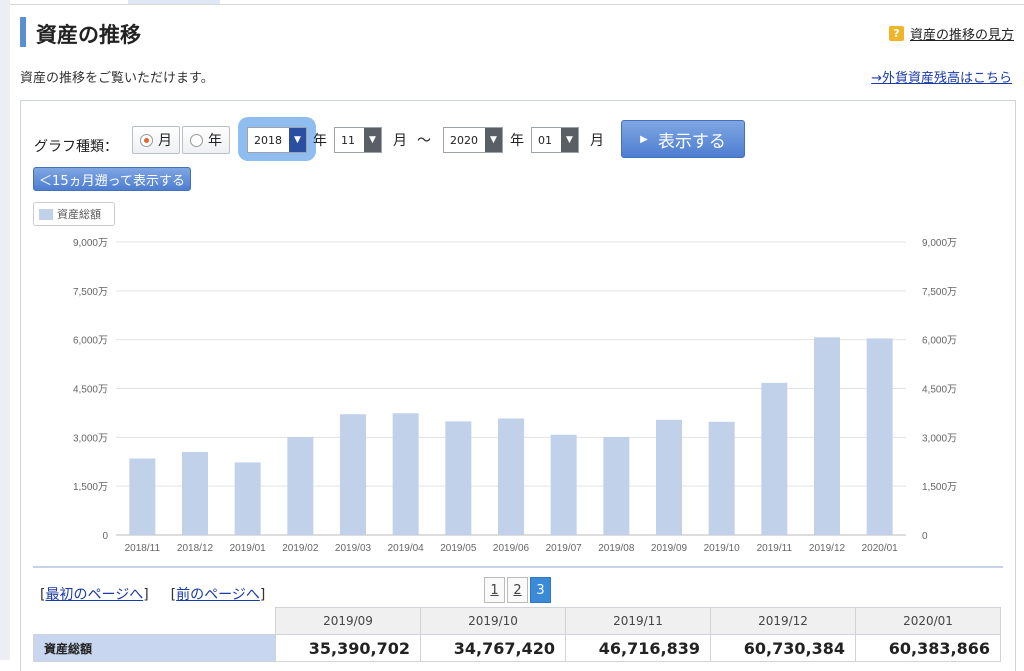 This screenshot has height=671, width=1024. Describe the element at coordinates (616, 548) in the screenshot. I see `x-tick-label: 2019/08` at that location.